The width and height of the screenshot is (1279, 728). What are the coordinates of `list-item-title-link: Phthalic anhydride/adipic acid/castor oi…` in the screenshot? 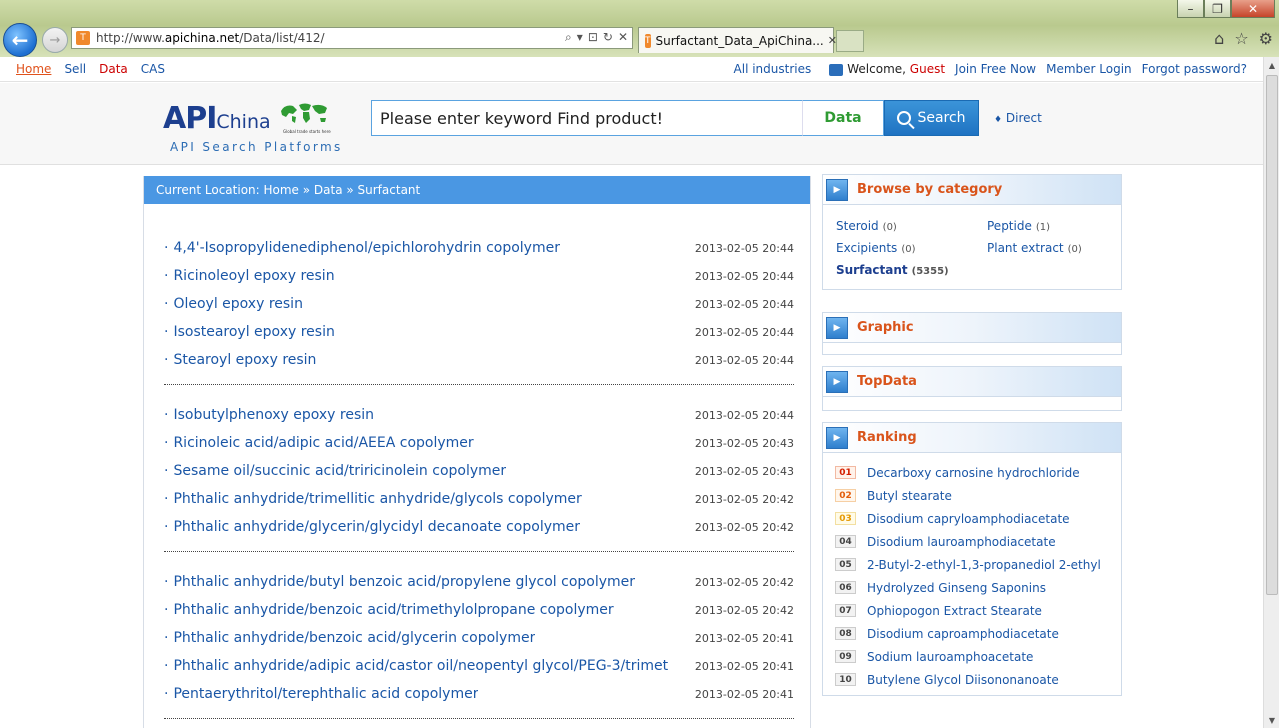 It's located at (416, 666).